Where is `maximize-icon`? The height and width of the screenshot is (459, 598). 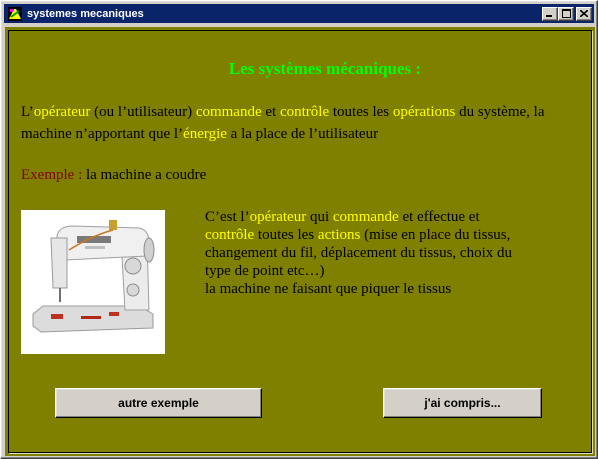 maximize-icon is located at coordinates (566, 13).